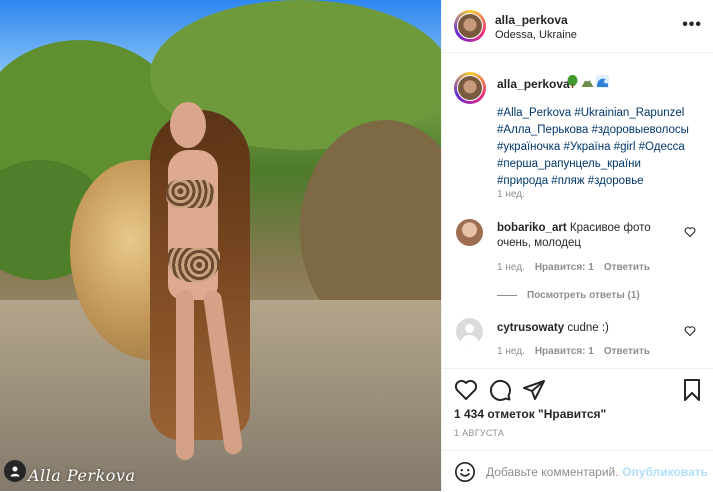 Image resolution: width=713 pixels, height=492 pixels. I want to click on post-date: 1 АВГУСТА, so click(479, 433).